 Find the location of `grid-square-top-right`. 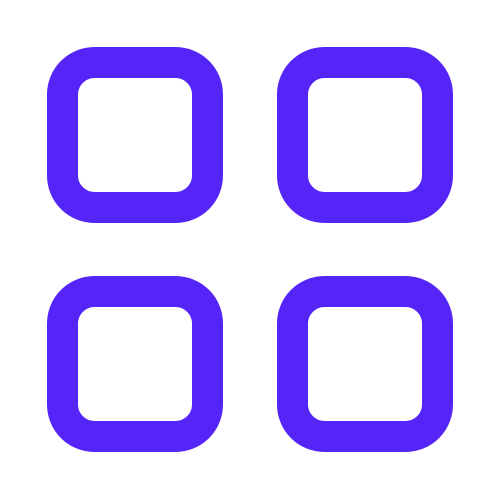

grid-square-top-right is located at coordinates (365, 135).